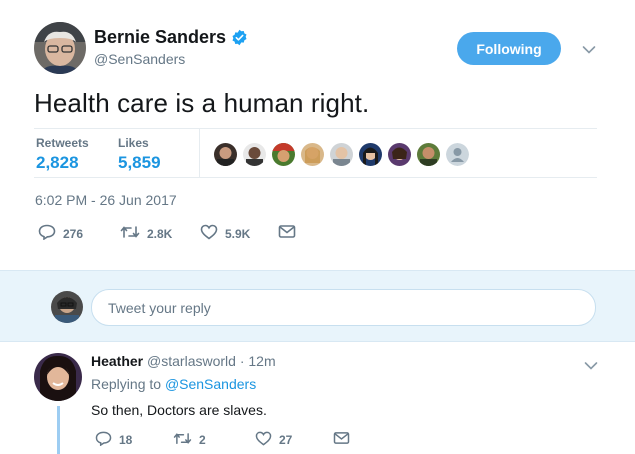 The image size is (635, 454). Describe the element at coordinates (191, 361) in the screenshot. I see `reply-author-handle: @starlasworld` at that location.